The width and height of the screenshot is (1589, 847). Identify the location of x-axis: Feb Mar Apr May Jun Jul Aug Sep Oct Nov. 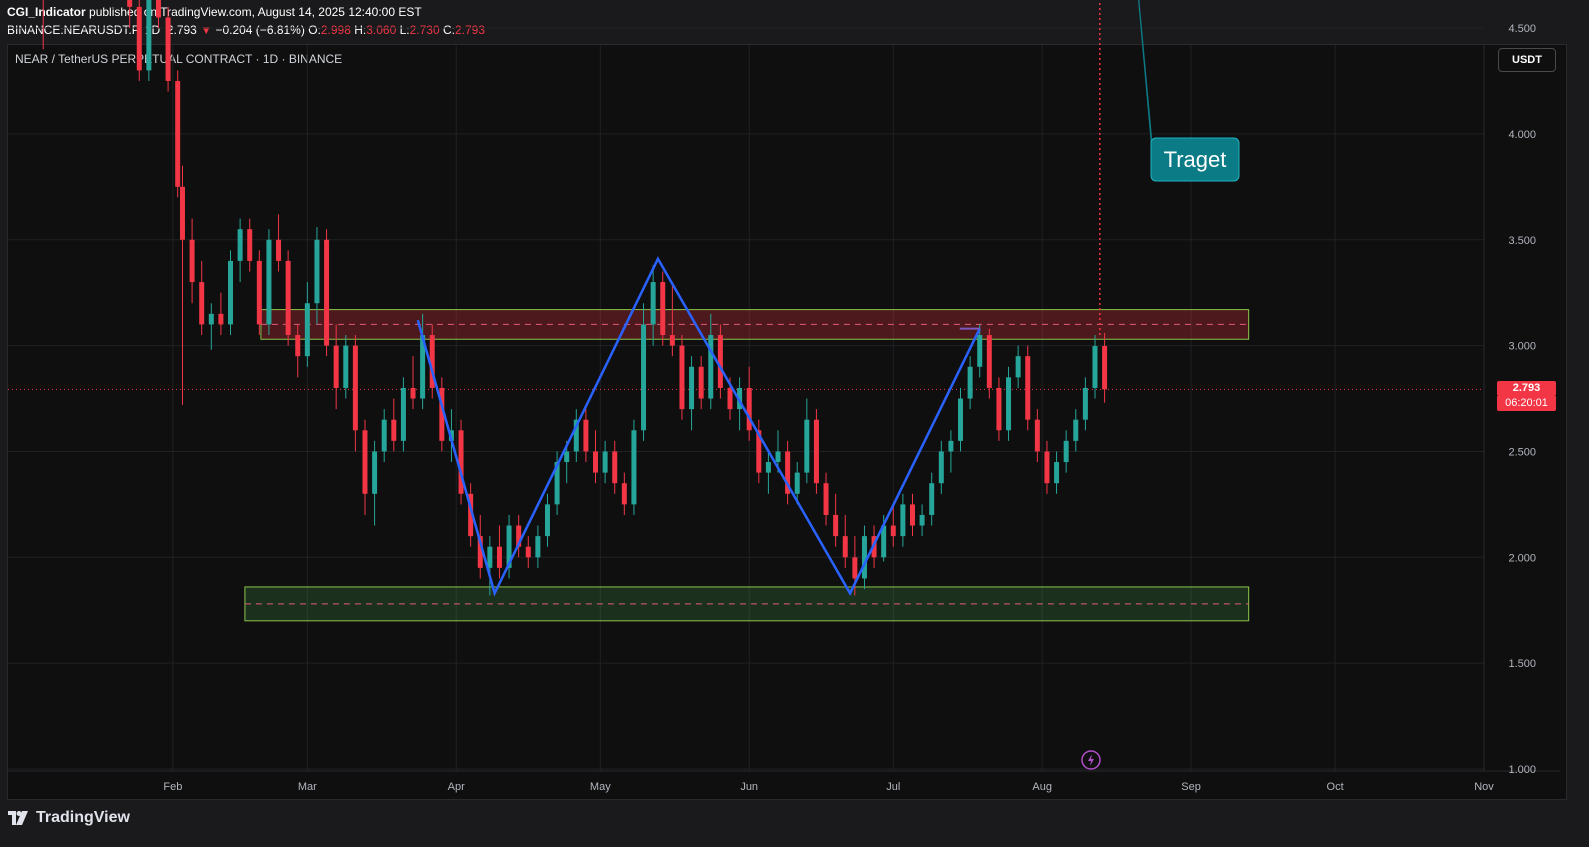
(828, 787).